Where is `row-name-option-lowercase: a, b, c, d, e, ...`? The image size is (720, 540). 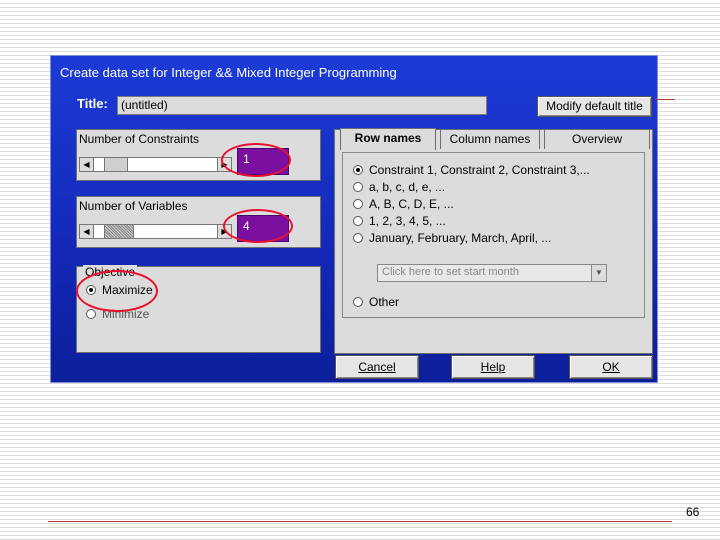 row-name-option-lowercase: a, b, c, d, e, ... is located at coordinates (399, 187).